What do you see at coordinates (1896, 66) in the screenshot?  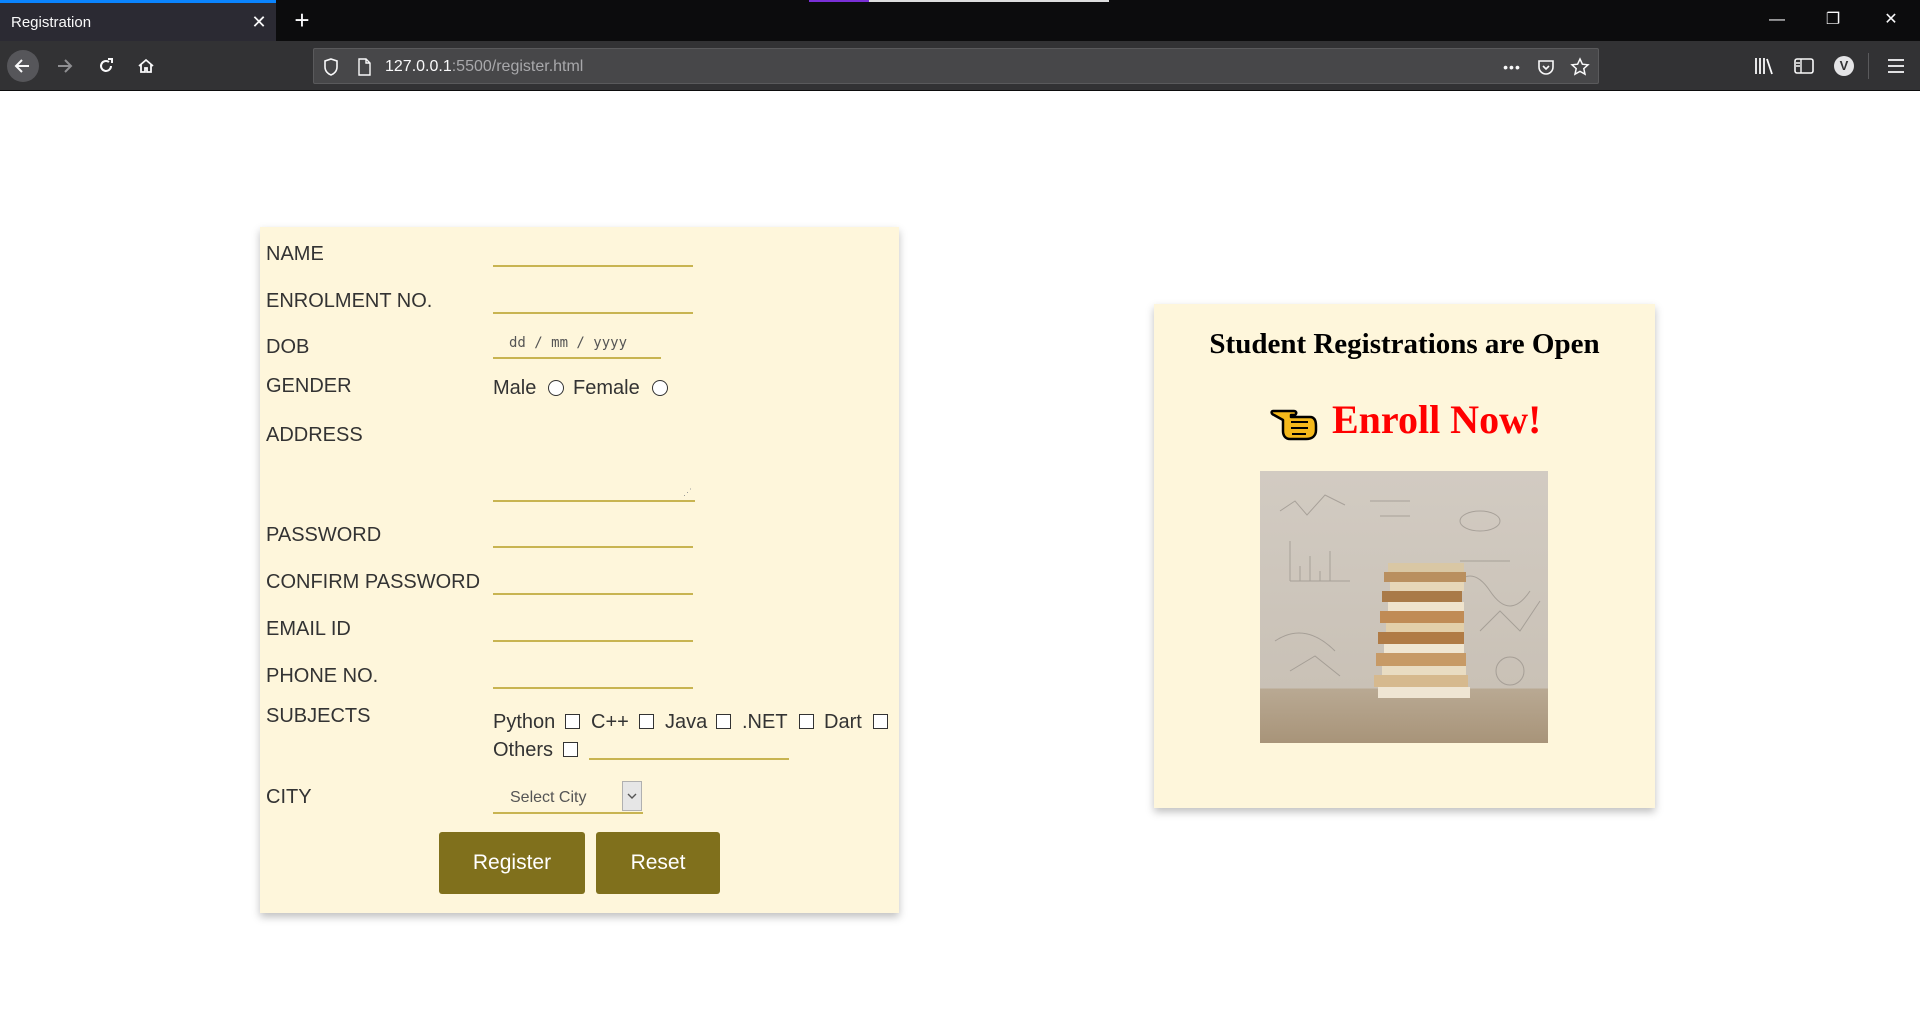 I see `menu-icon` at bounding box center [1896, 66].